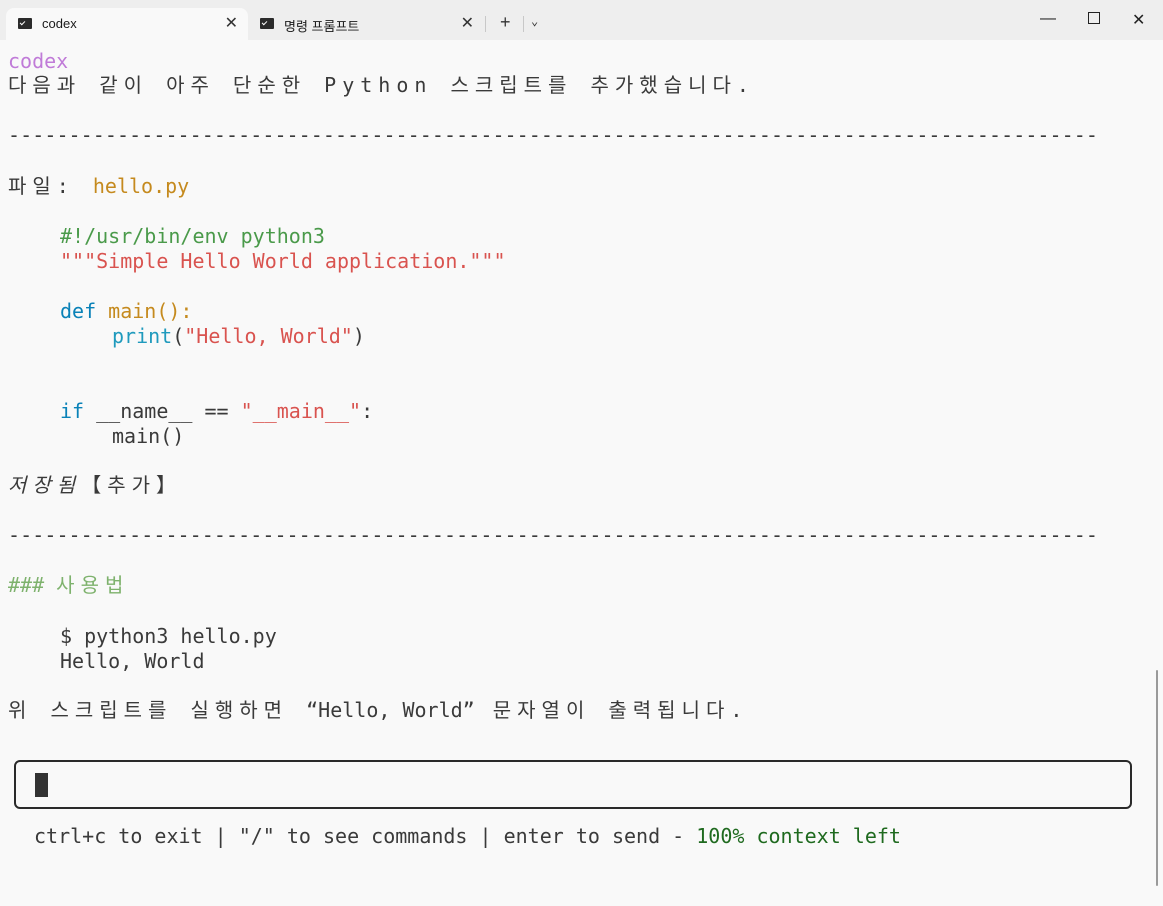  Describe the element at coordinates (142, 336) in the screenshot. I see `builtin-print: print` at that location.